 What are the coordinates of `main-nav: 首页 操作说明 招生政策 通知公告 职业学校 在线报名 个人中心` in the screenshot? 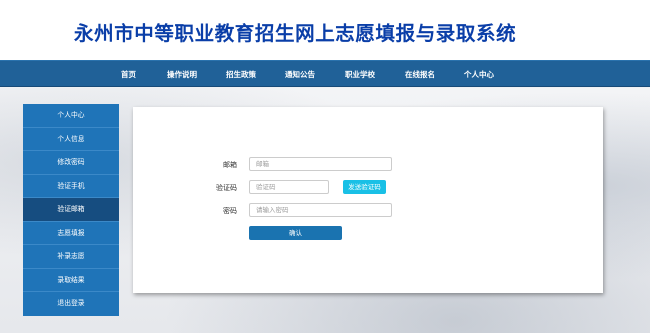 It's located at (325, 73).